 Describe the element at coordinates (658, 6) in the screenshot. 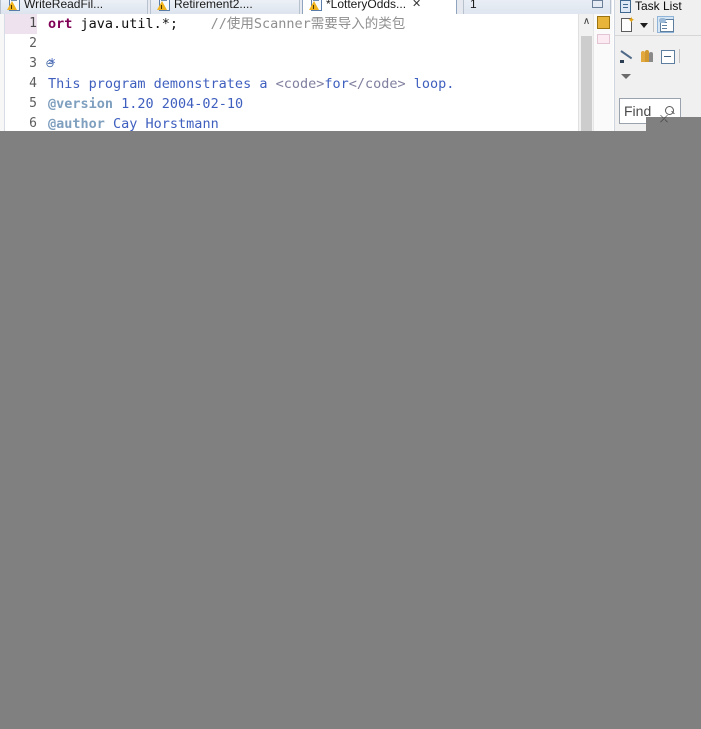

I see `task-list-title-label: Task List` at that location.